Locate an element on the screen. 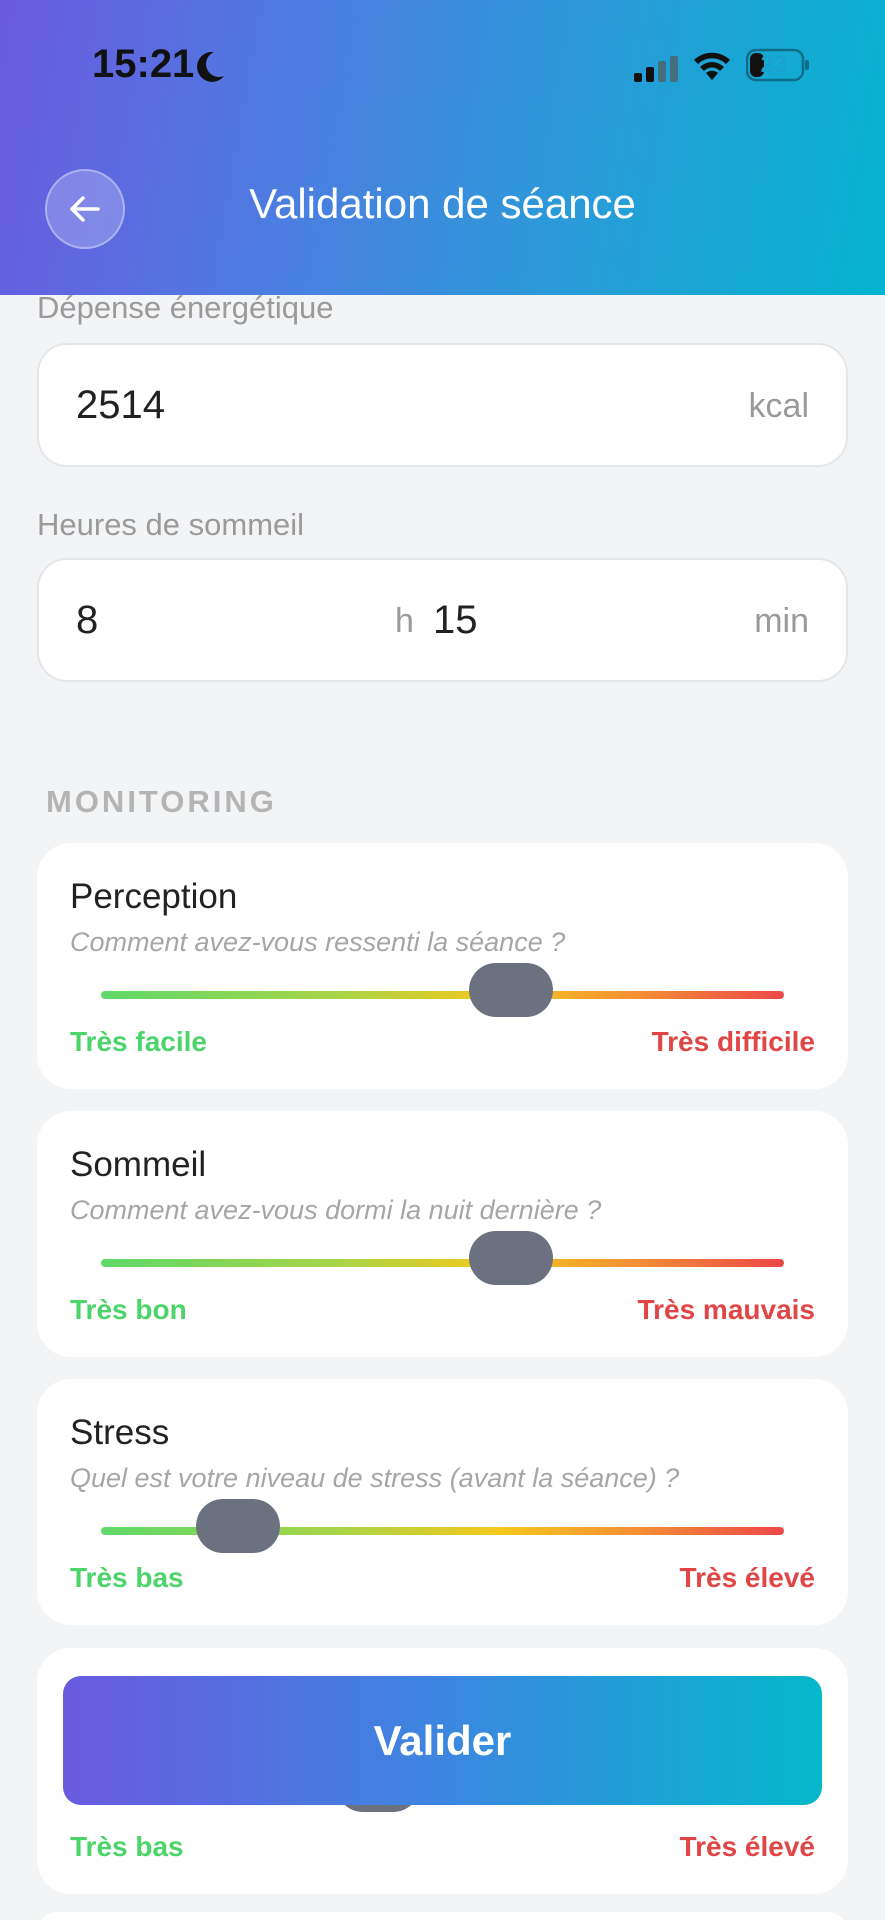  energy-label: Dépense énergétique is located at coordinates (185, 307).